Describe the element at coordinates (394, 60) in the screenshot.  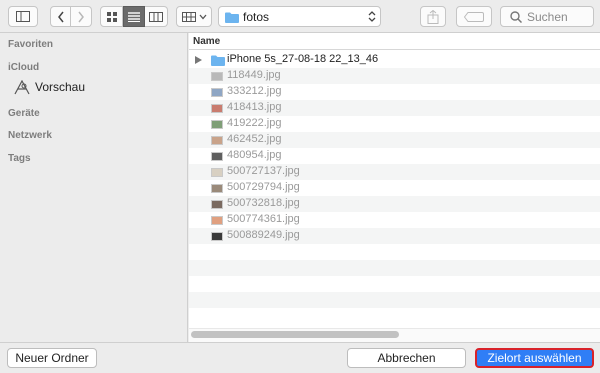
I see `folder-row: iPhone 5s_27-08-18 22_13_46` at that location.